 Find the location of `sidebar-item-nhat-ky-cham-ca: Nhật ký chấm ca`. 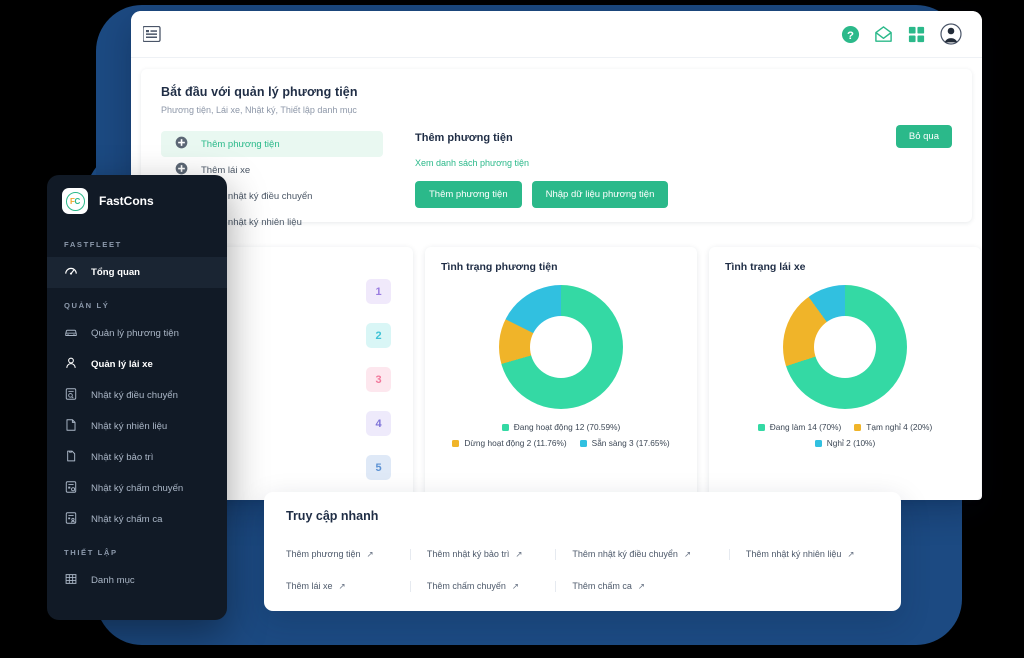

sidebar-item-nhat-ky-cham-ca: Nhật ký chấm ca is located at coordinates (137, 519).